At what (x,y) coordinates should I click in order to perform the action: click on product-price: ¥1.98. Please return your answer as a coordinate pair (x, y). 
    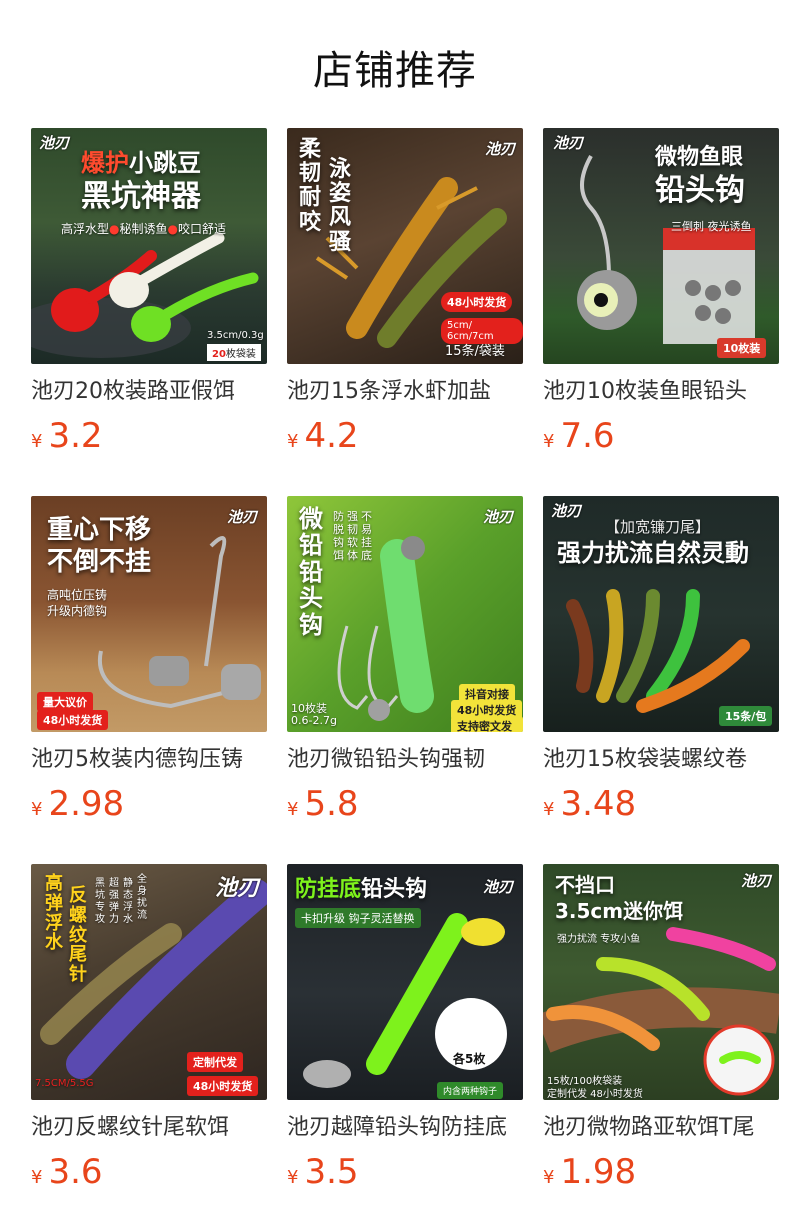
    Looking at the image, I should click on (661, 1175).